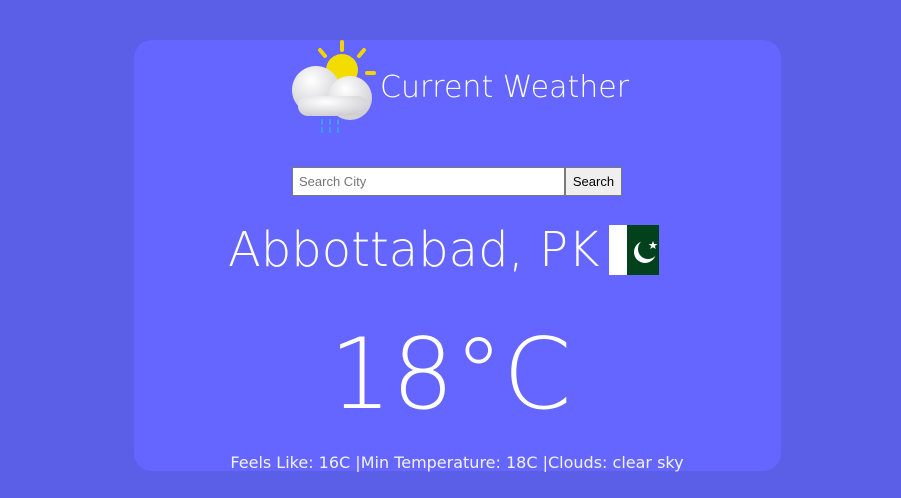 This screenshot has width=901, height=498. What do you see at coordinates (634, 250) in the screenshot?
I see `pakistan-flag-icon` at bounding box center [634, 250].